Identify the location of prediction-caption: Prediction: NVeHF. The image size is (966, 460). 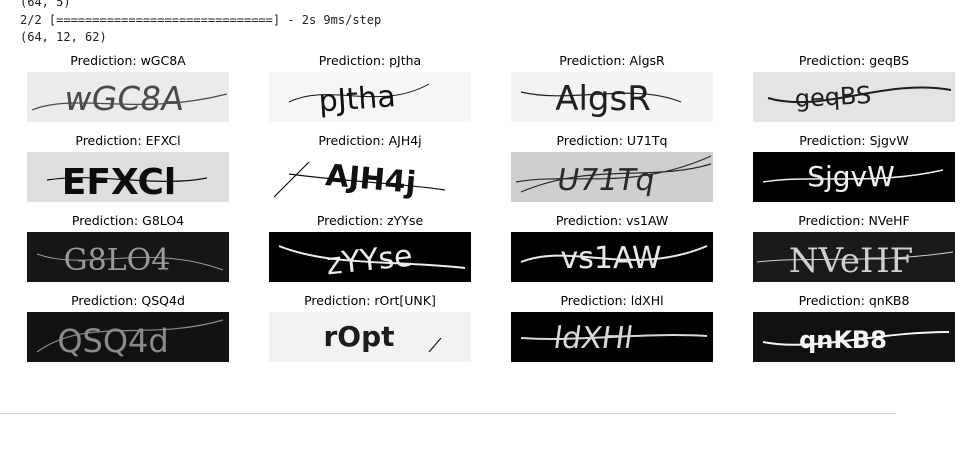
(854, 220).